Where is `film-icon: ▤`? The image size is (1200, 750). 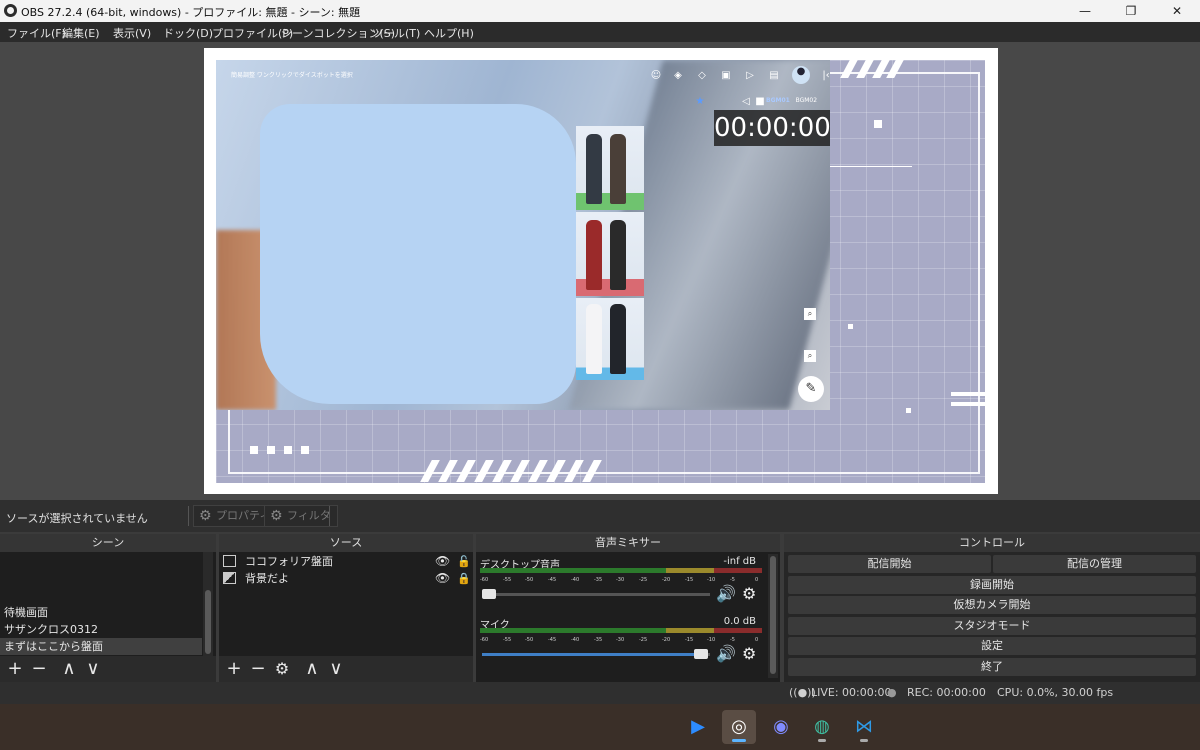 film-icon: ▤ is located at coordinates (774, 75).